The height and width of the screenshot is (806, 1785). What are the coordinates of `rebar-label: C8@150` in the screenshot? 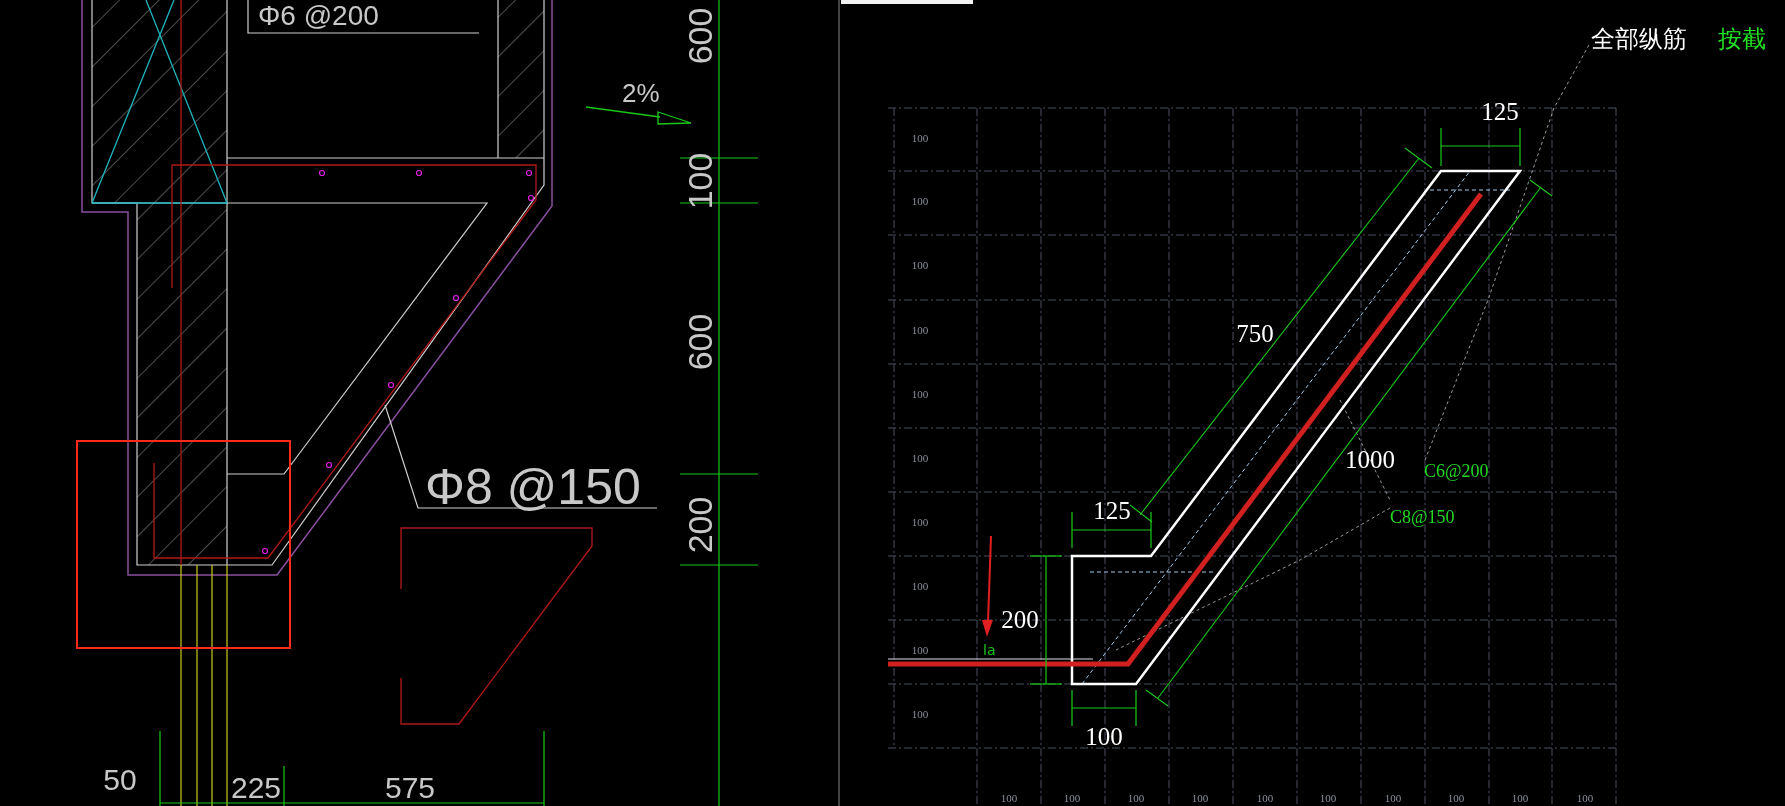 It's located at (1422, 517).